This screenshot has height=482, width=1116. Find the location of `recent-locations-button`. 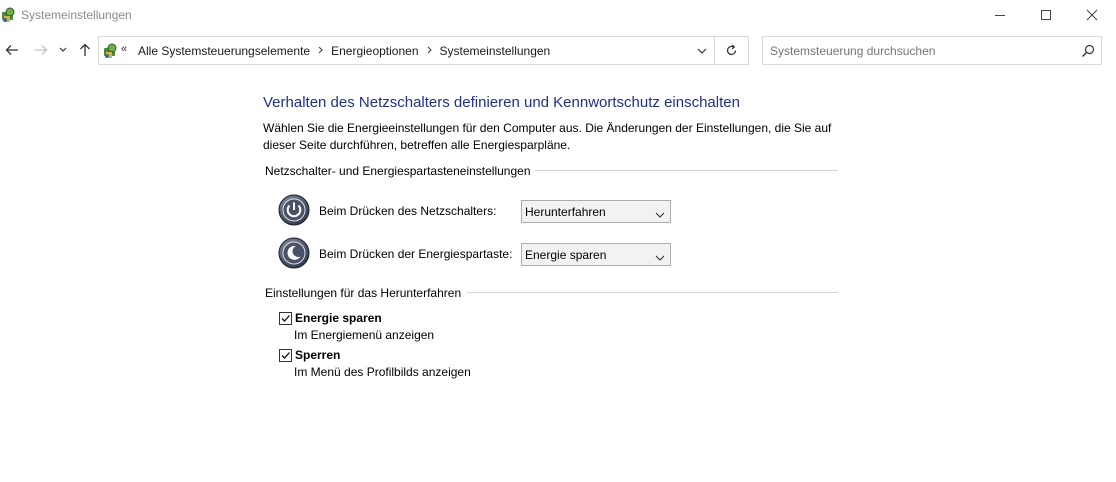

recent-locations-button is located at coordinates (63, 50).